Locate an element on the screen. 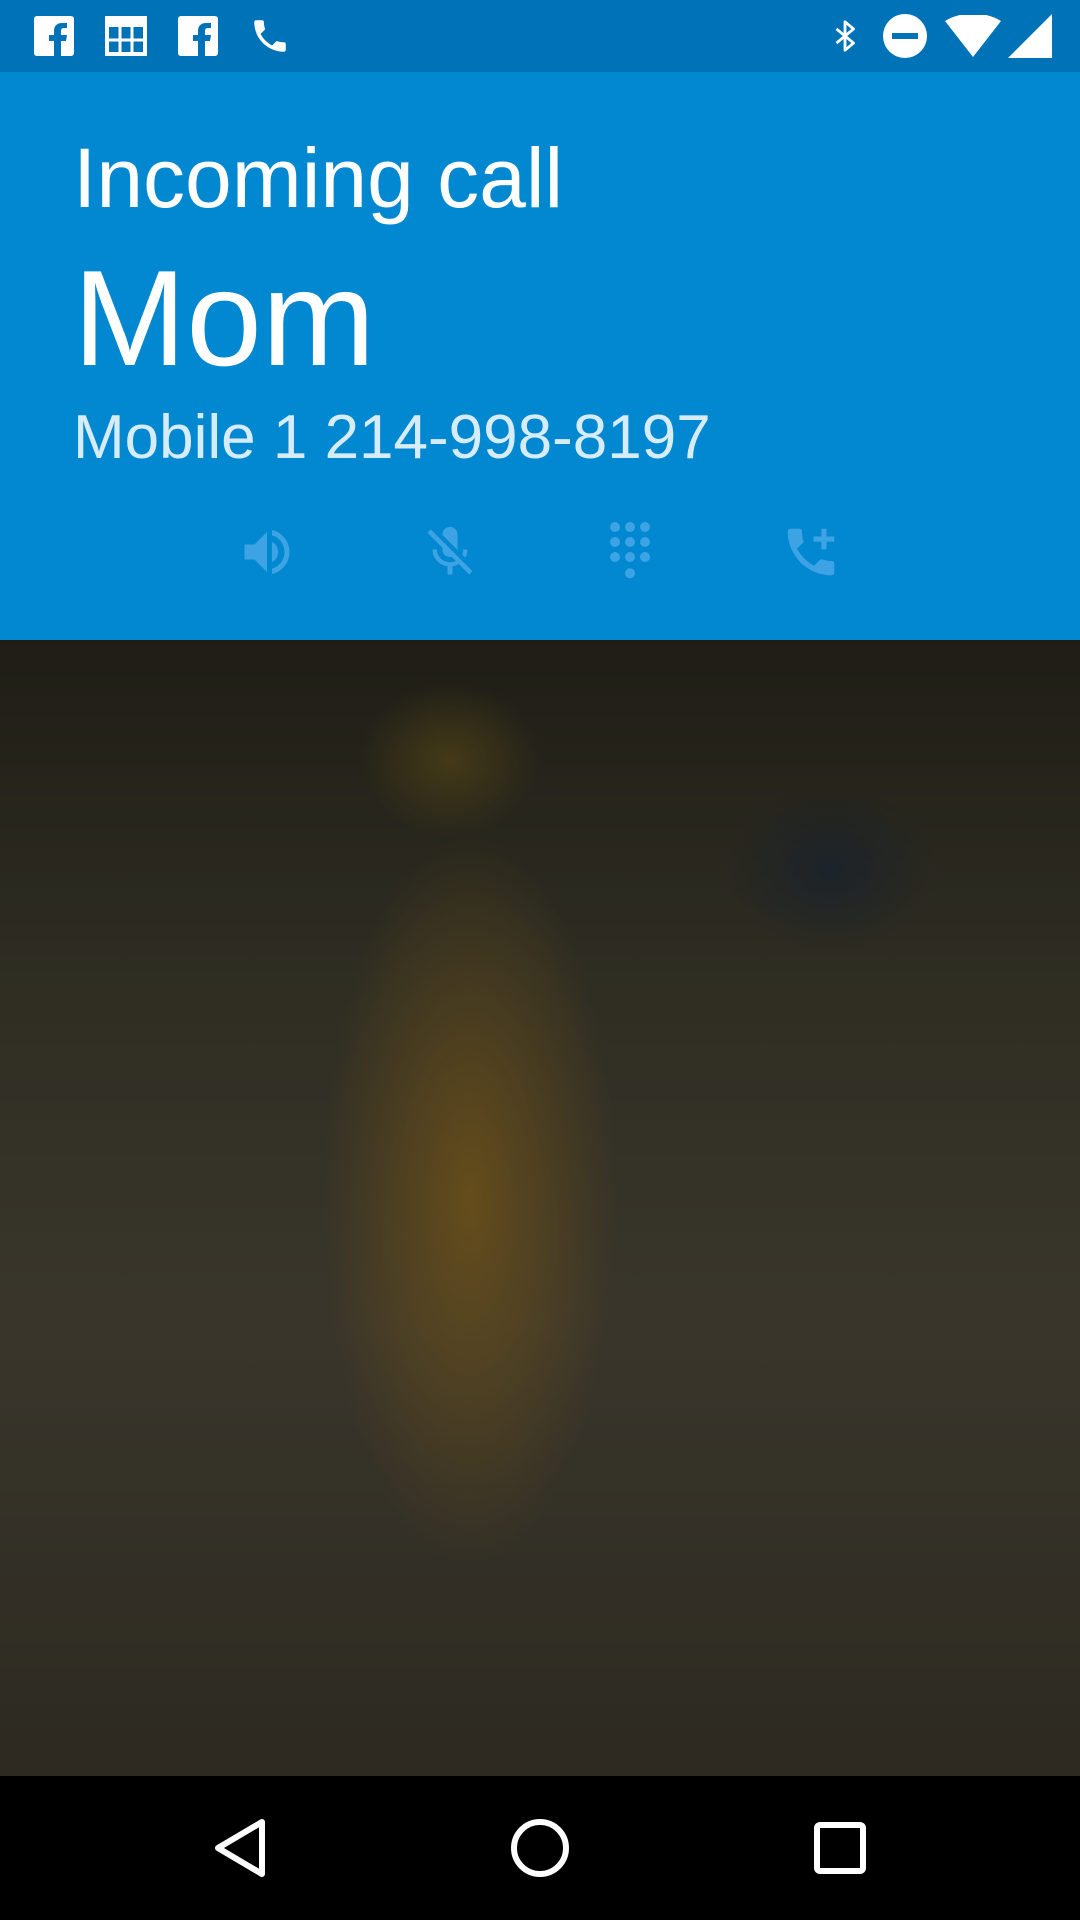  home-button is located at coordinates (540, 1848).